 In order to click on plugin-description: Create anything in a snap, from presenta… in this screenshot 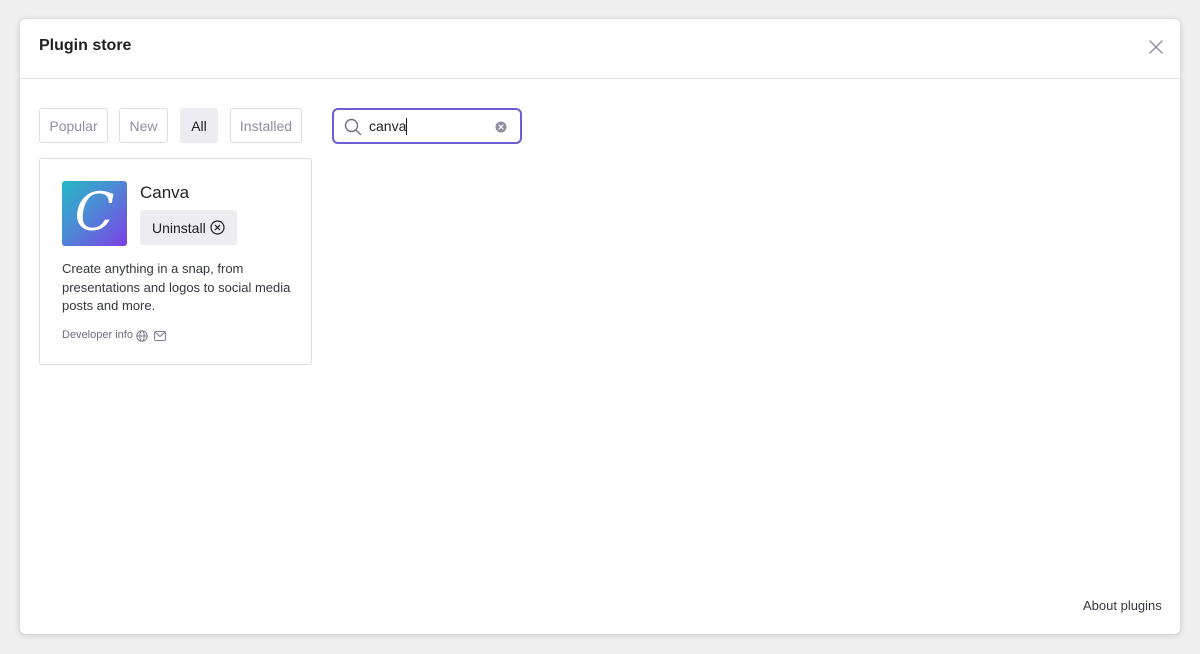, I will do `click(176, 287)`.